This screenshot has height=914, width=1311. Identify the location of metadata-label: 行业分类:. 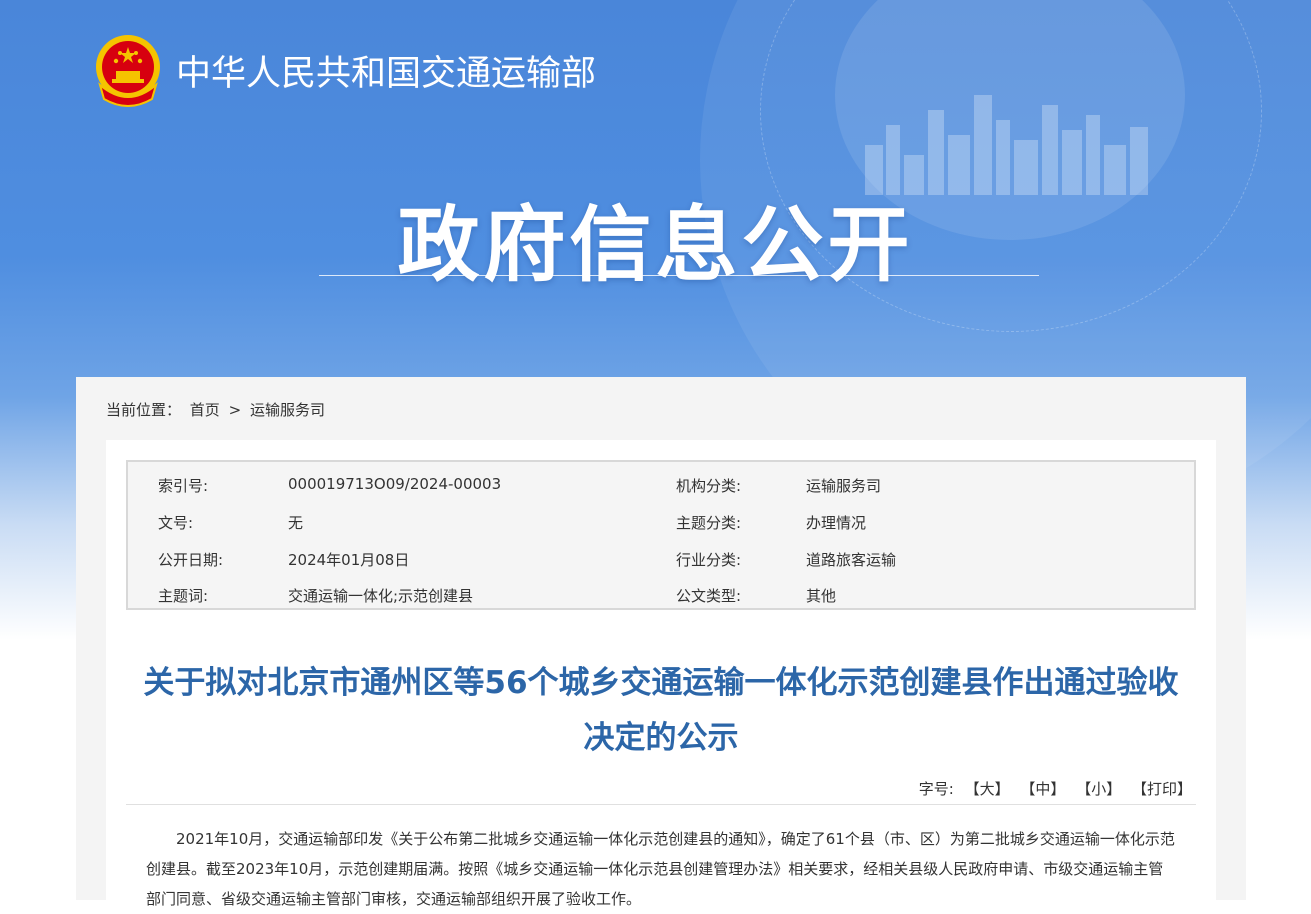
(709, 560).